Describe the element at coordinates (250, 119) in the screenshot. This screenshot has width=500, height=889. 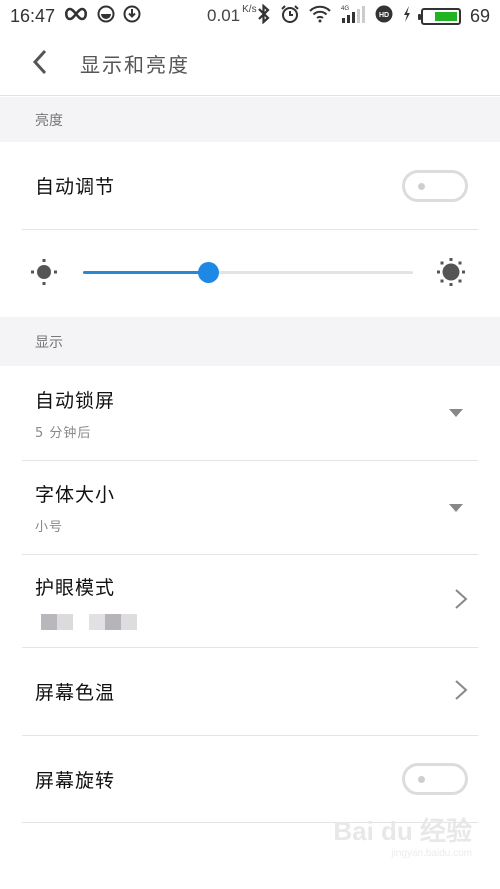
I see `section-header-brightness: 亮度` at that location.